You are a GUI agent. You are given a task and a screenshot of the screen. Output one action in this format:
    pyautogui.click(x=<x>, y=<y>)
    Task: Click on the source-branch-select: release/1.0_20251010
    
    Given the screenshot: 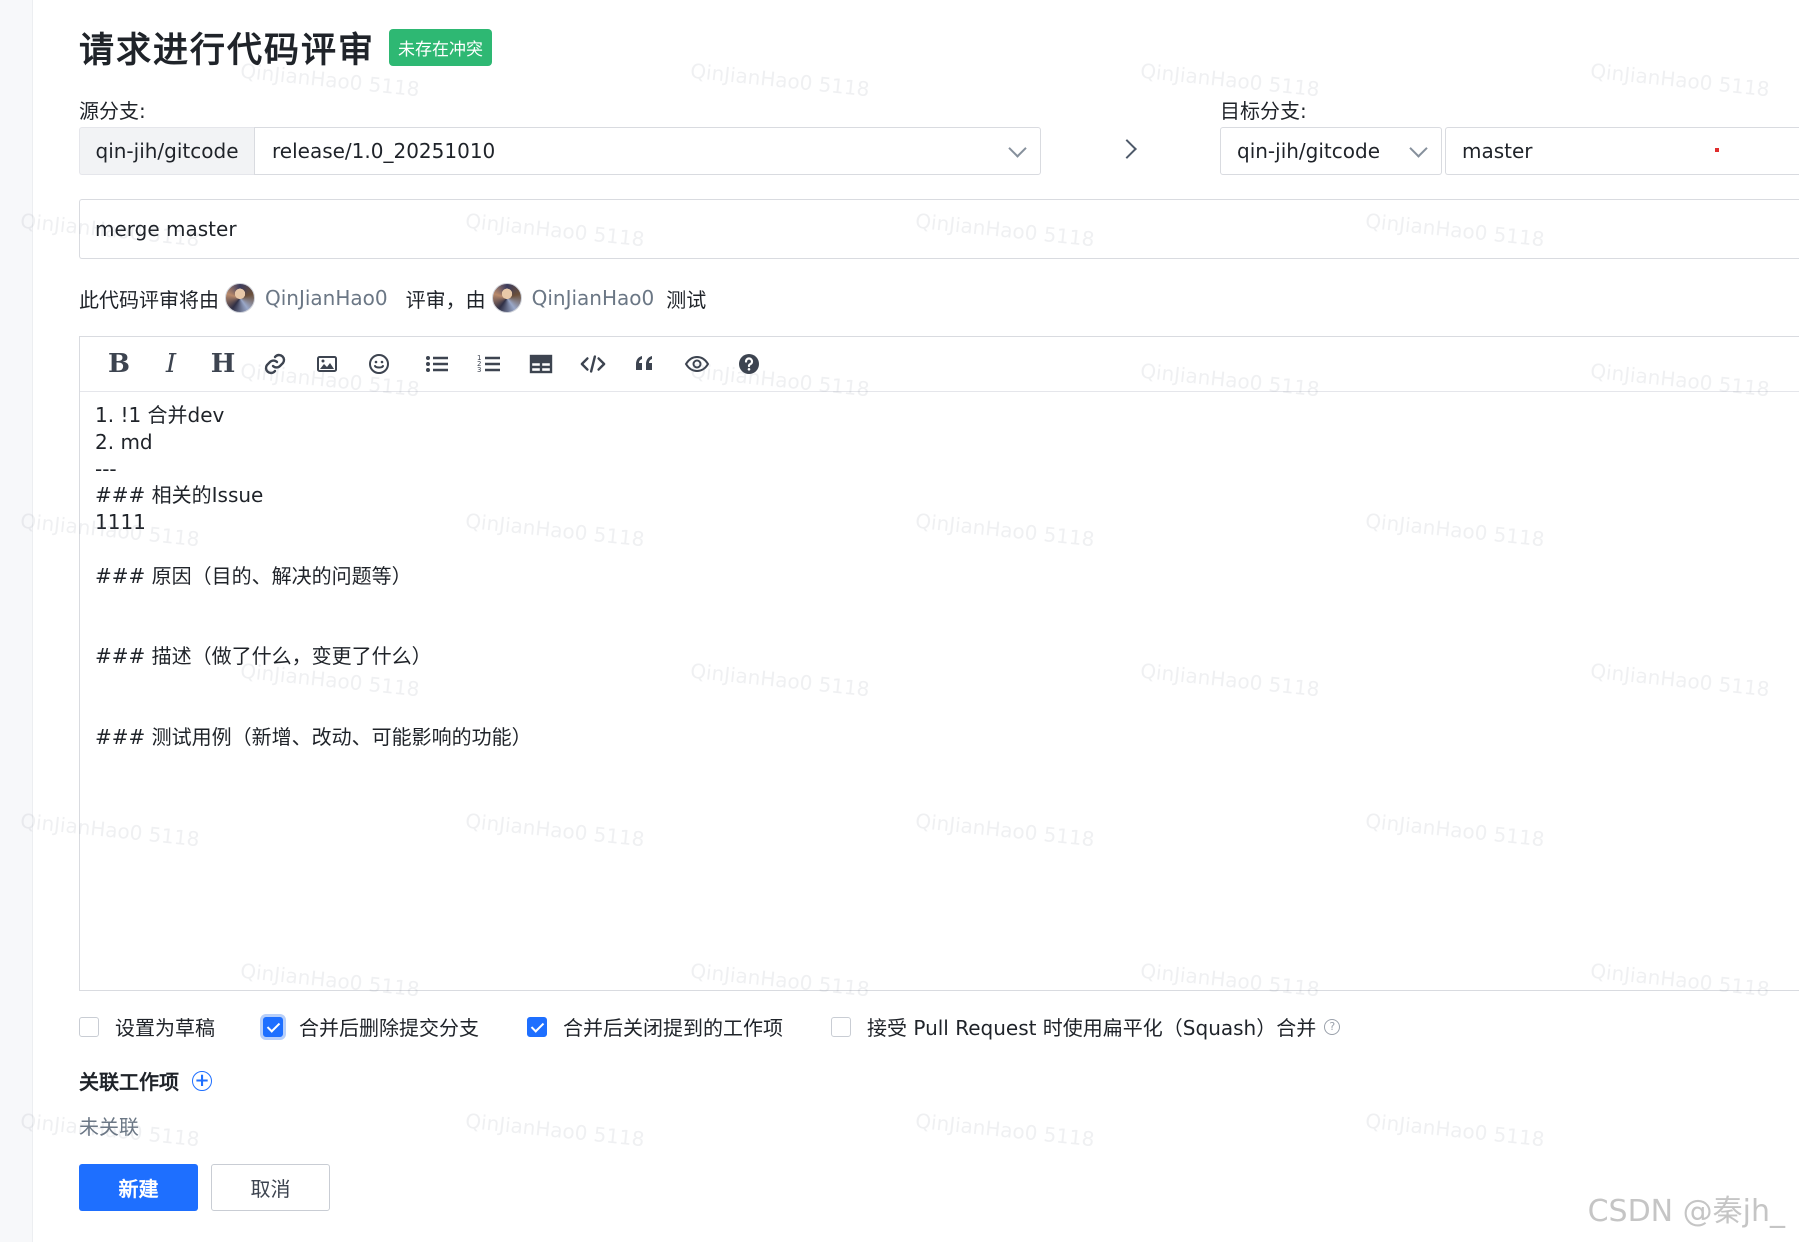 What is the action you would take?
    pyautogui.click(x=647, y=151)
    